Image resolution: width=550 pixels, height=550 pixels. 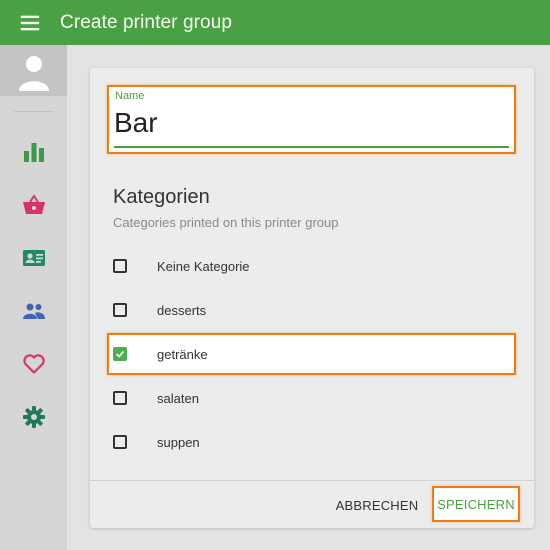 I want to click on category-row-getraenke: getränke, so click(x=311, y=354).